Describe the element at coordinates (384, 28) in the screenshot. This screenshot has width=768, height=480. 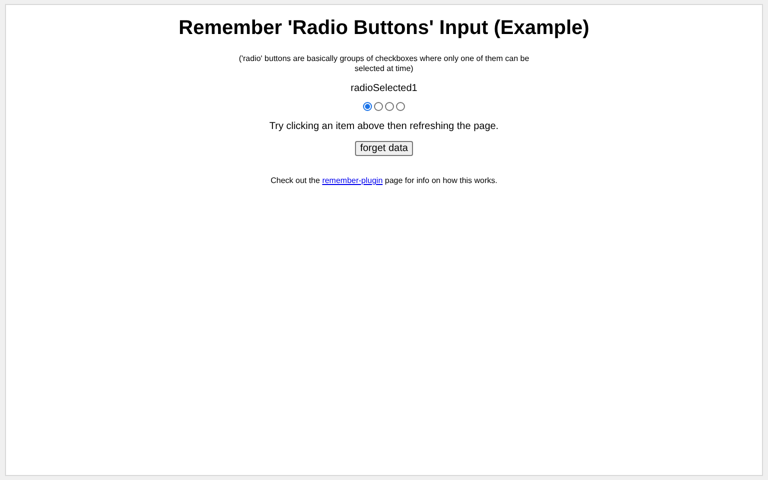
I see `page-title: Remember 'Radio Buttons' Input (Example)` at that location.